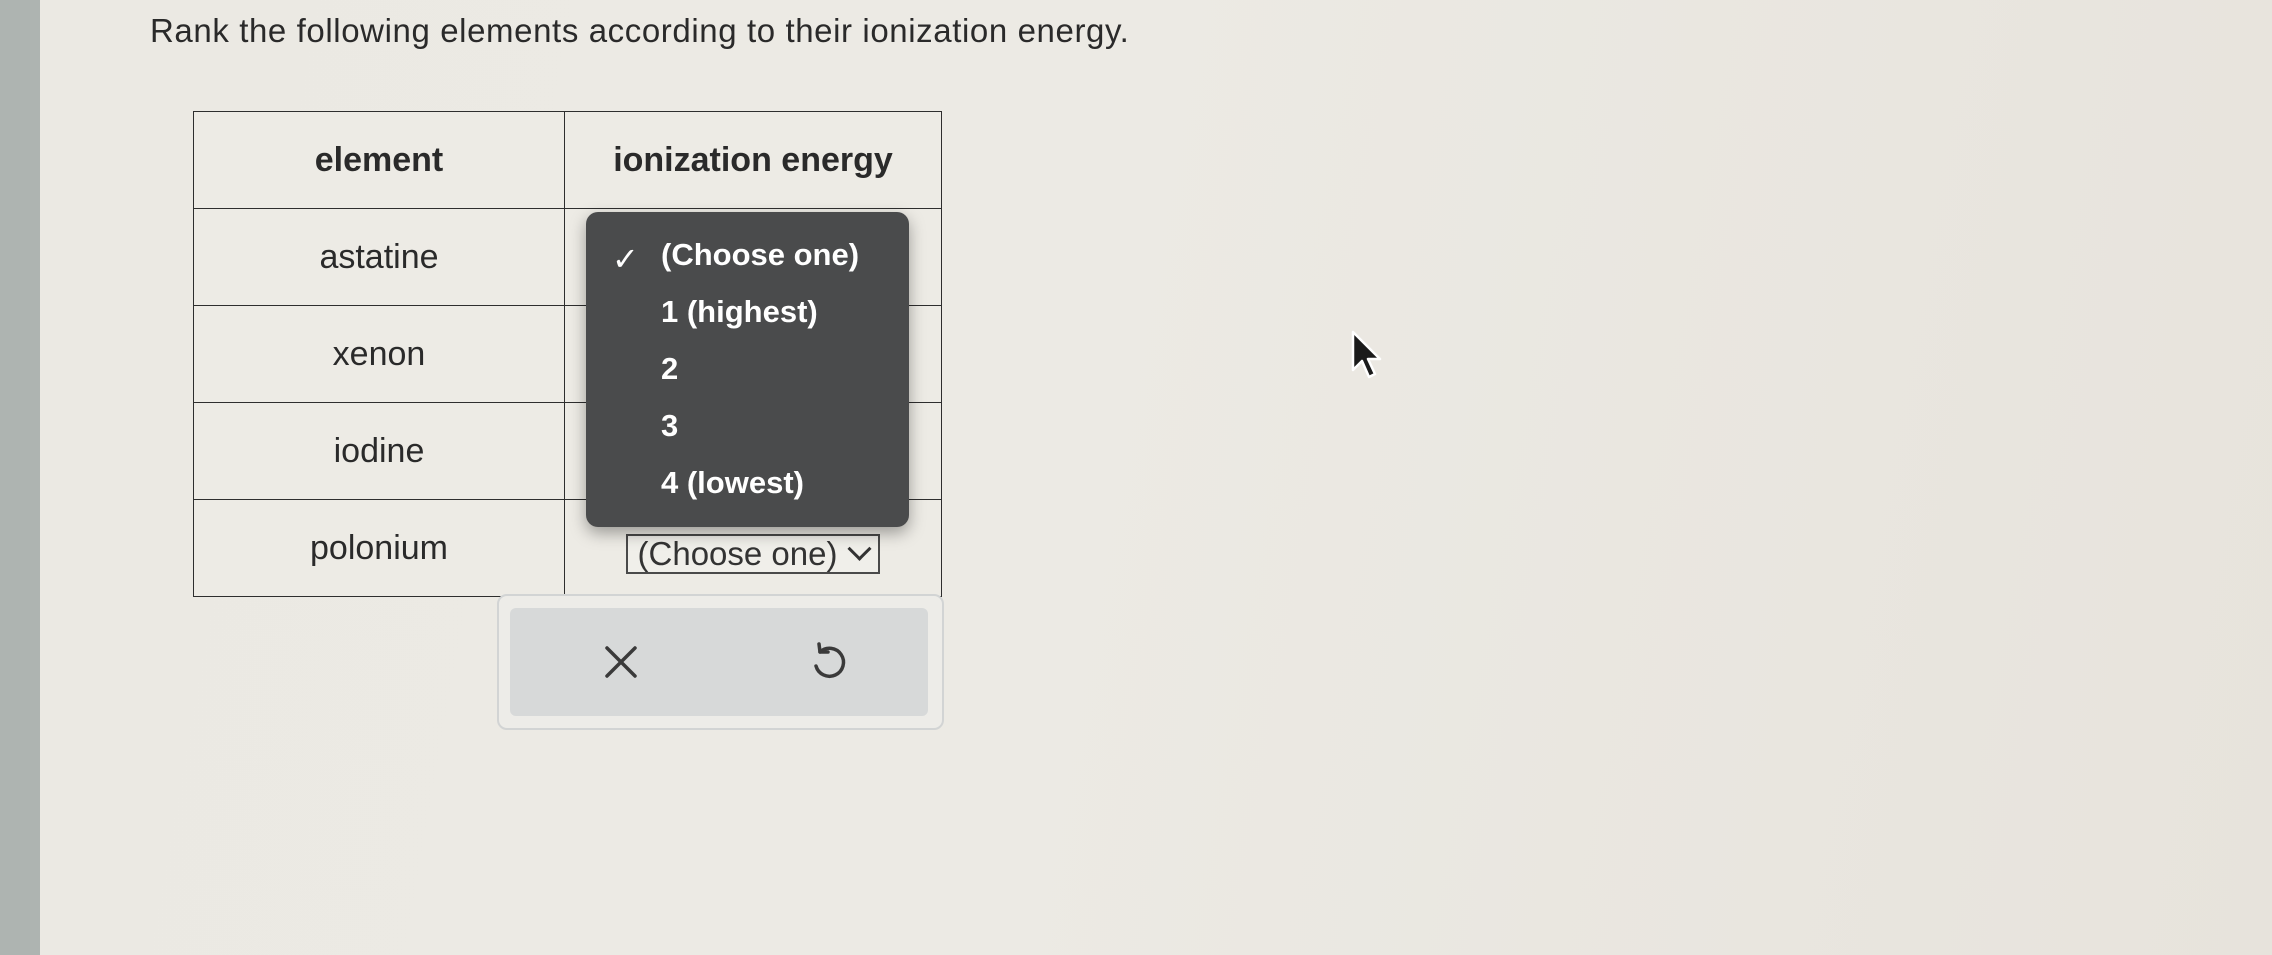 The width and height of the screenshot is (2272, 955). What do you see at coordinates (625, 259) in the screenshot?
I see `checkmark-icon: ✓` at bounding box center [625, 259].